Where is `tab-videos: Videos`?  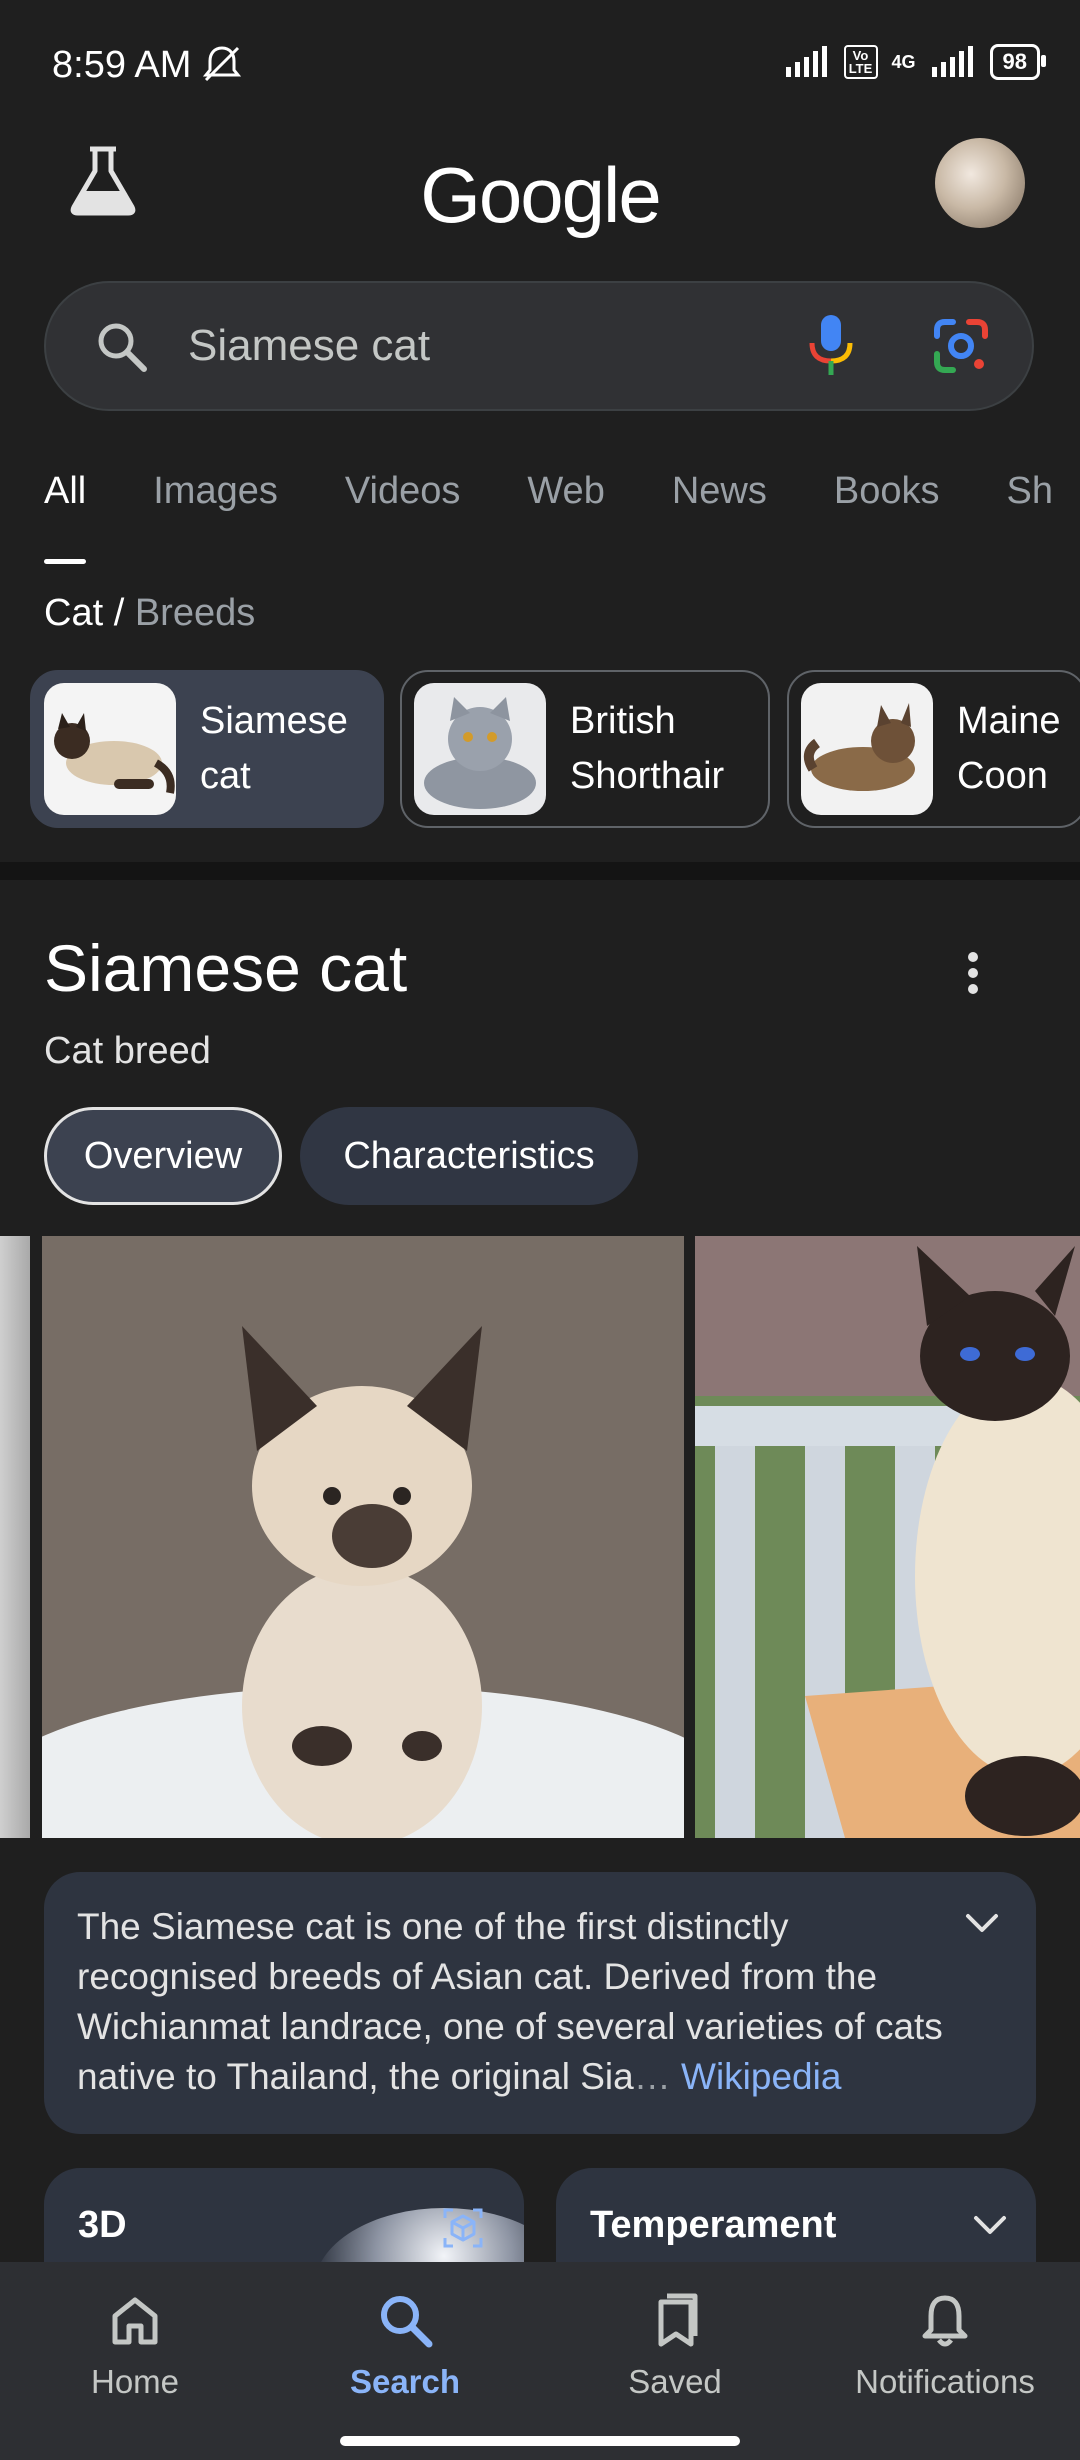 tab-videos: Videos is located at coordinates (403, 505).